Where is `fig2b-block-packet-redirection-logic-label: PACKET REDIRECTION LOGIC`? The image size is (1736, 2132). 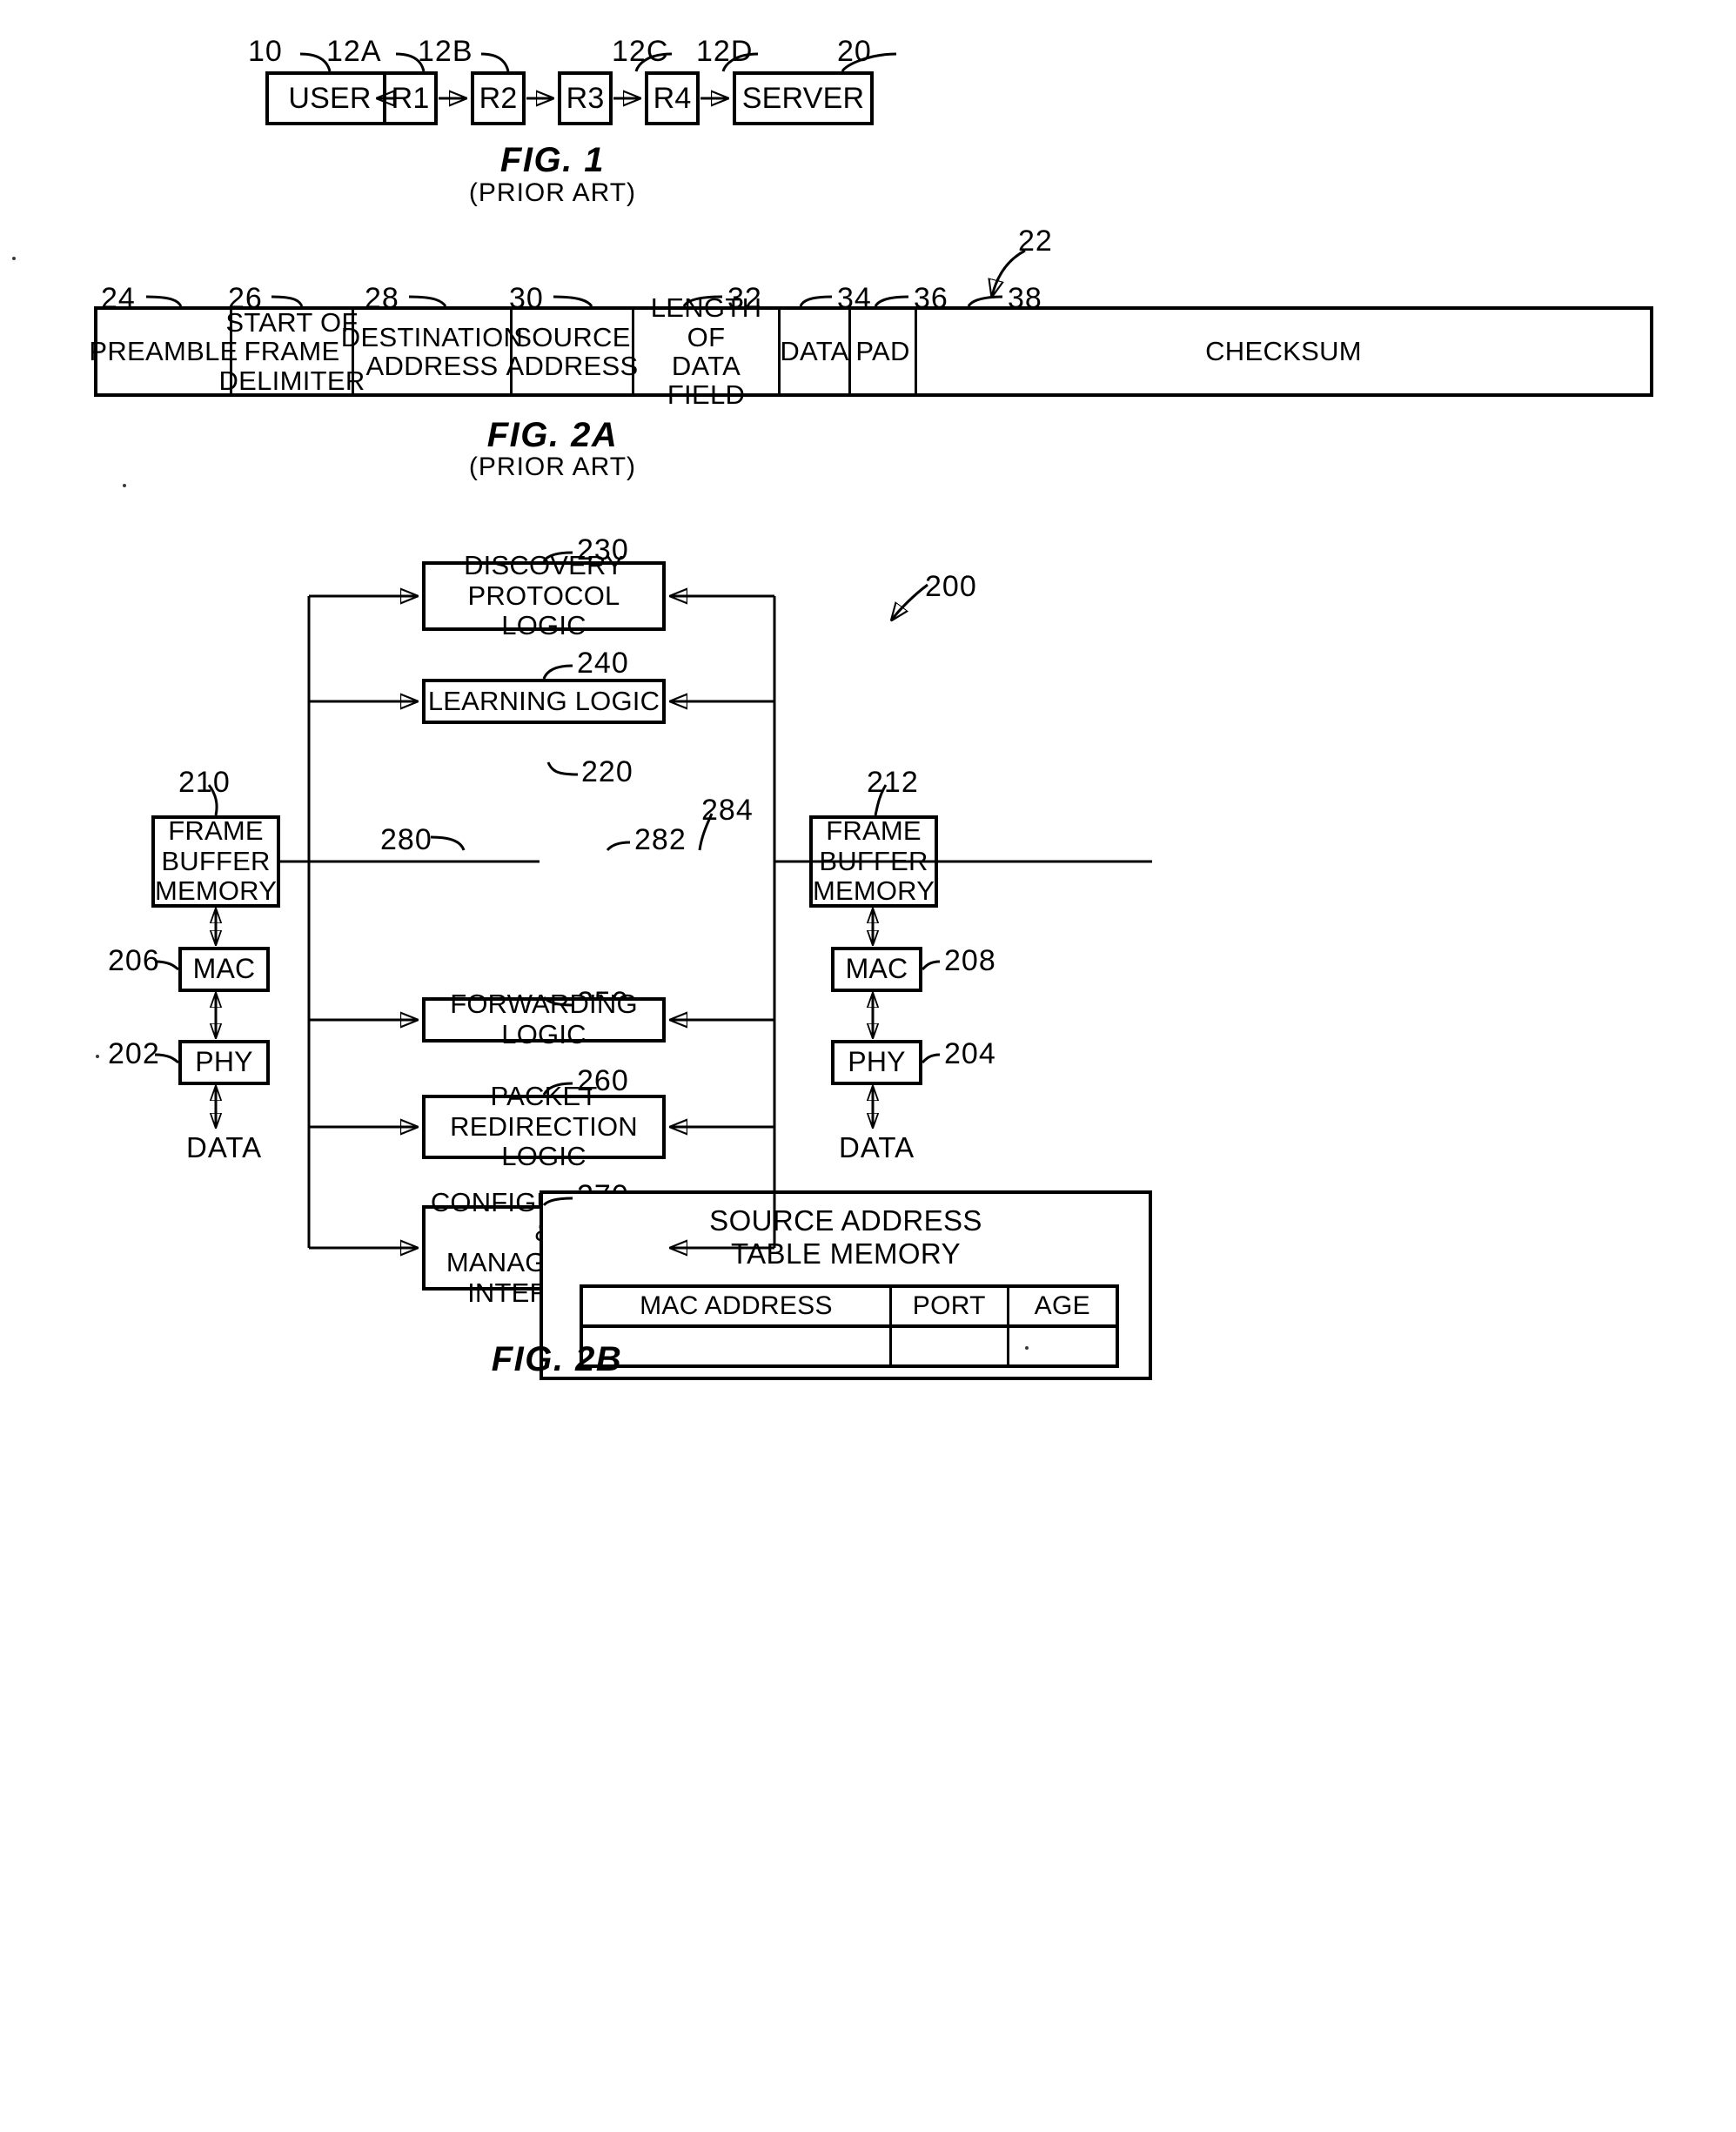
fig2b-block-packet-redirection-logic-label: PACKET REDIRECTION LOGIC is located at coordinates (544, 1126).